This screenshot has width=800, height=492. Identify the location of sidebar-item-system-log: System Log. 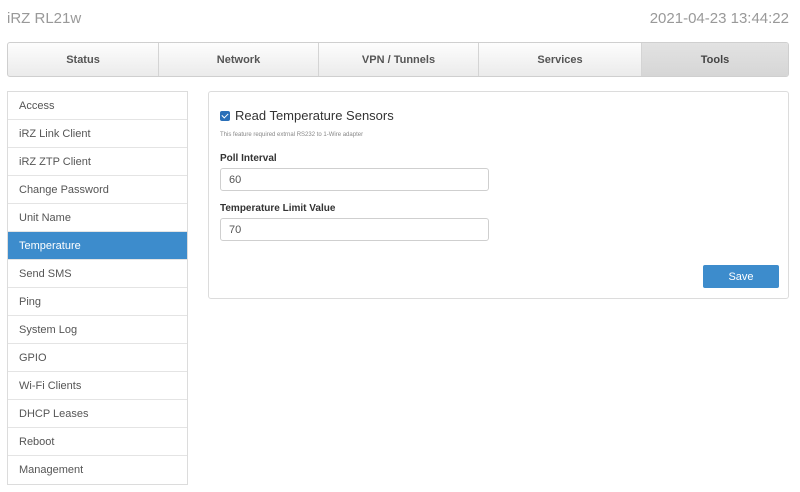
(97, 330).